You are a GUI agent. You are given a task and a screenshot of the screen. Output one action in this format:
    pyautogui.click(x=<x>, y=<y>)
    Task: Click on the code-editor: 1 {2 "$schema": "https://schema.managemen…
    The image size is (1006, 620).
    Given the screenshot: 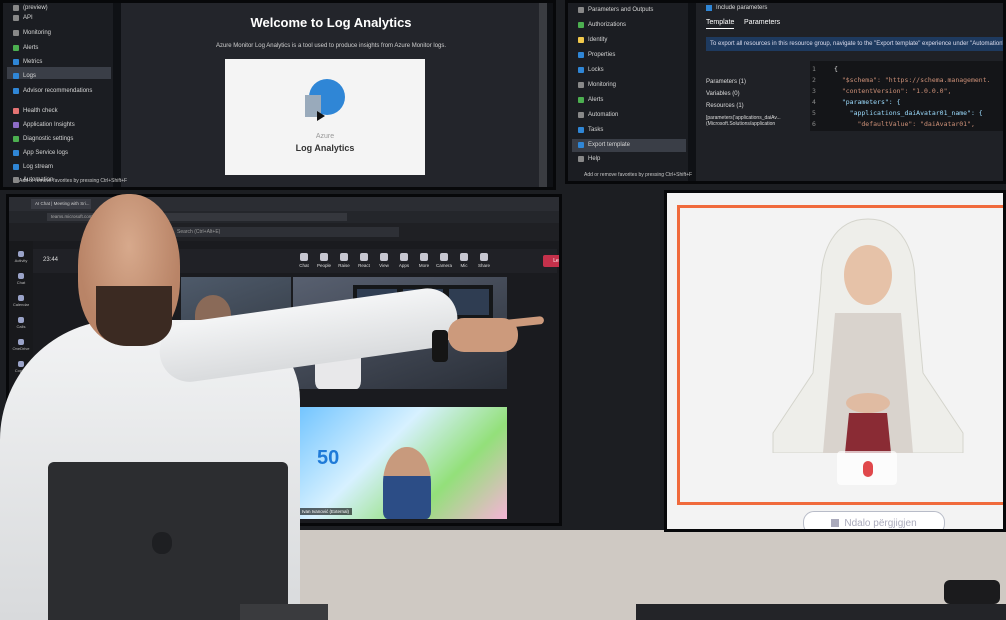 What is the action you would take?
    pyautogui.click(x=906, y=96)
    